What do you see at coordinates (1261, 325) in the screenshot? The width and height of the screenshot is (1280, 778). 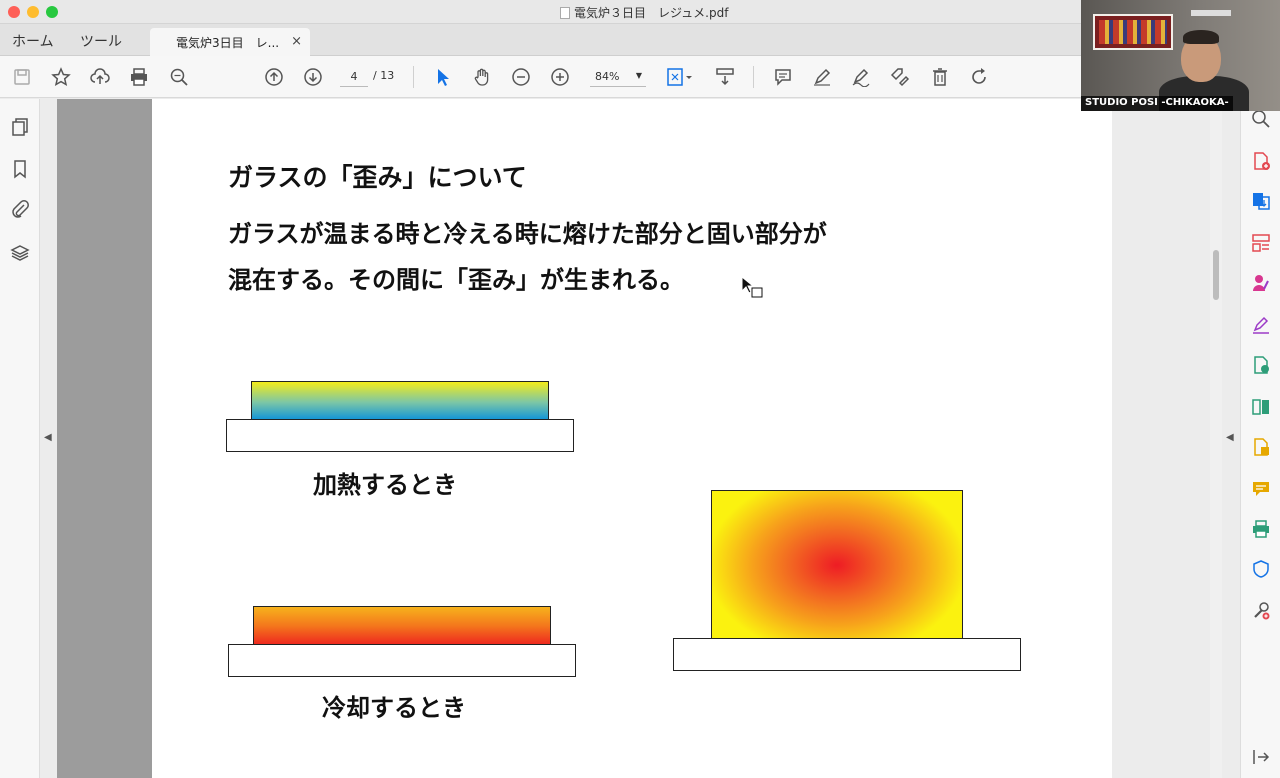 I see `fill-and-sign-icon` at bounding box center [1261, 325].